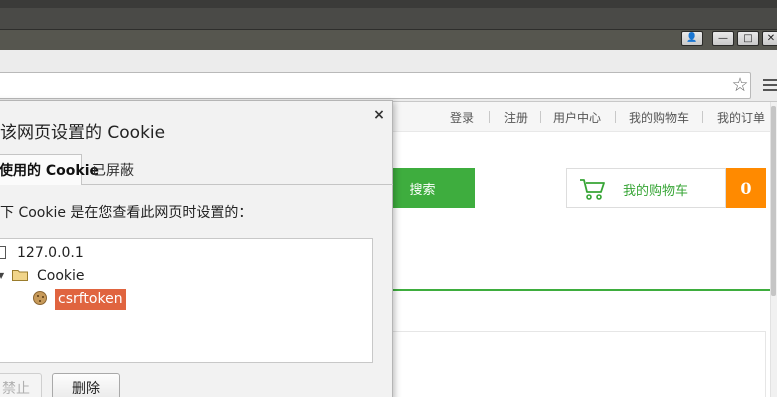 Image resolution: width=777 pixels, height=397 pixels. What do you see at coordinates (50, 253) in the screenshot?
I see `tree-node-host: 127.0.0.1` at bounding box center [50, 253].